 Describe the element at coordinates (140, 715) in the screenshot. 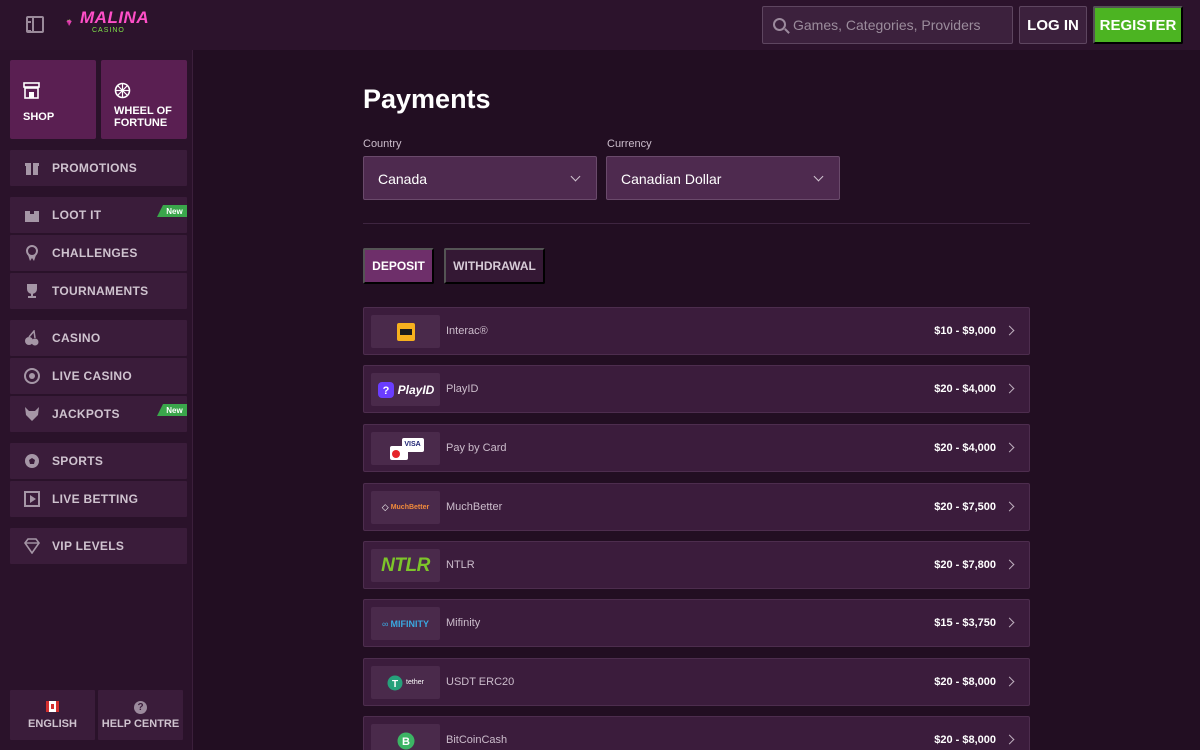

I see `help-centre-button: ? HELP CENTRE` at that location.